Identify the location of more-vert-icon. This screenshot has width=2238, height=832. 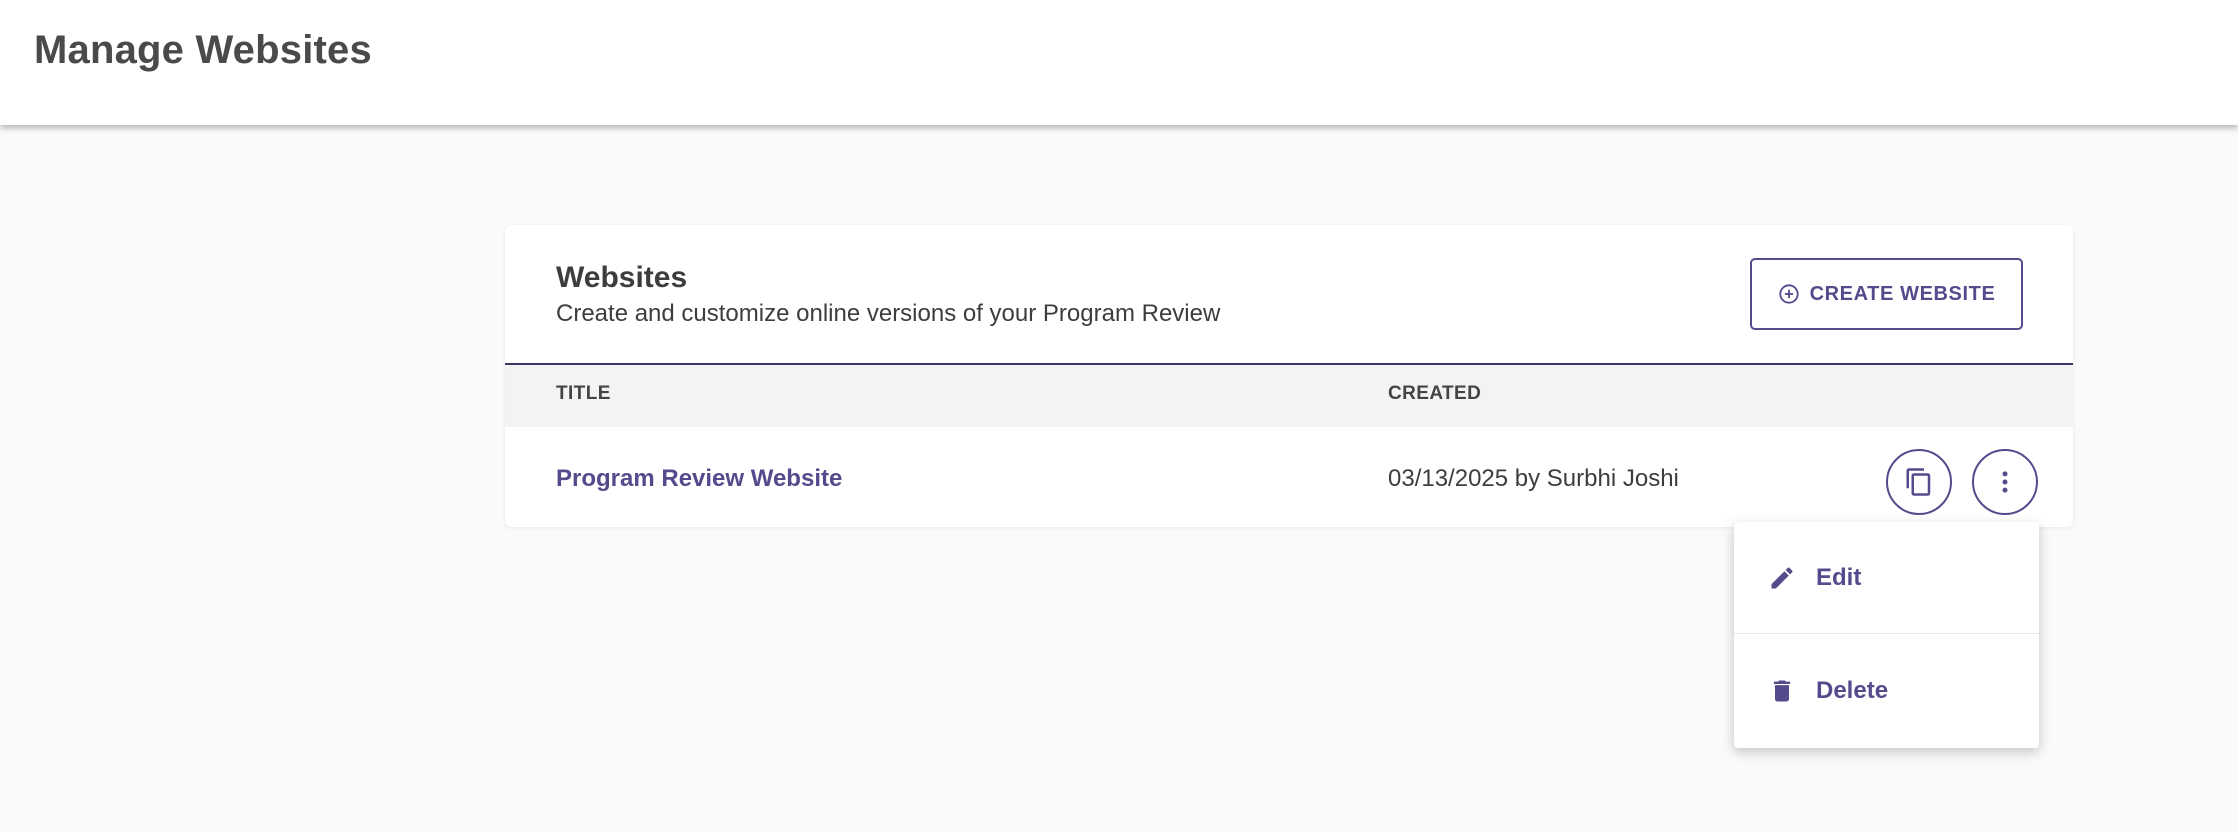
(2005, 482).